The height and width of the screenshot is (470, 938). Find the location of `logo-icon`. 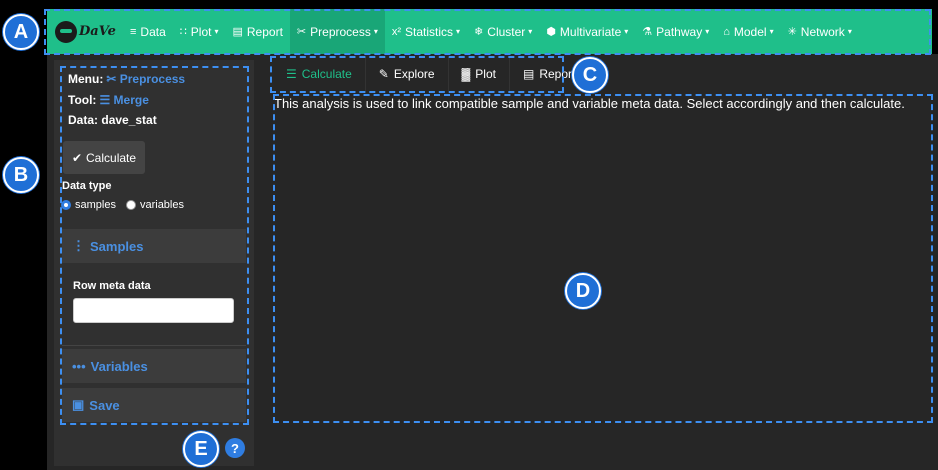

logo-icon is located at coordinates (66, 31).